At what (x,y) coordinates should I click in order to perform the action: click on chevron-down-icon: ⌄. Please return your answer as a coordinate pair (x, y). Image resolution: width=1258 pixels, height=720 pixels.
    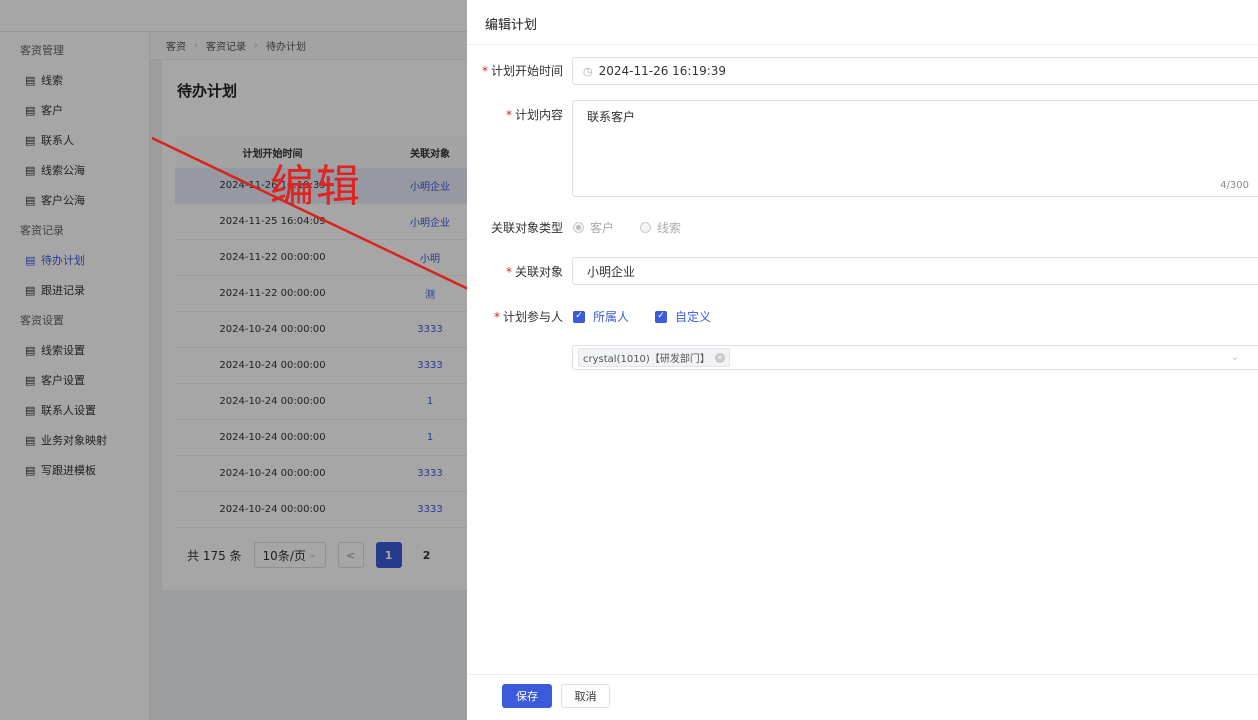
    Looking at the image, I should click on (1234, 357).